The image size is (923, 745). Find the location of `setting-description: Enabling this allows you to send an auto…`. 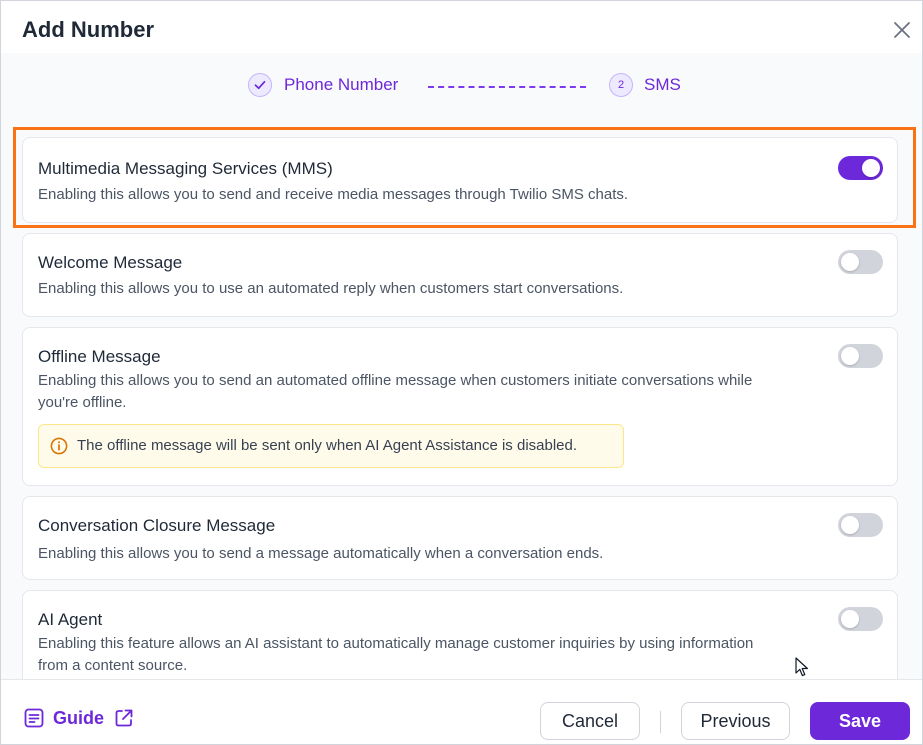

setting-description: Enabling this allows you to send an auto… is located at coordinates (395, 391).